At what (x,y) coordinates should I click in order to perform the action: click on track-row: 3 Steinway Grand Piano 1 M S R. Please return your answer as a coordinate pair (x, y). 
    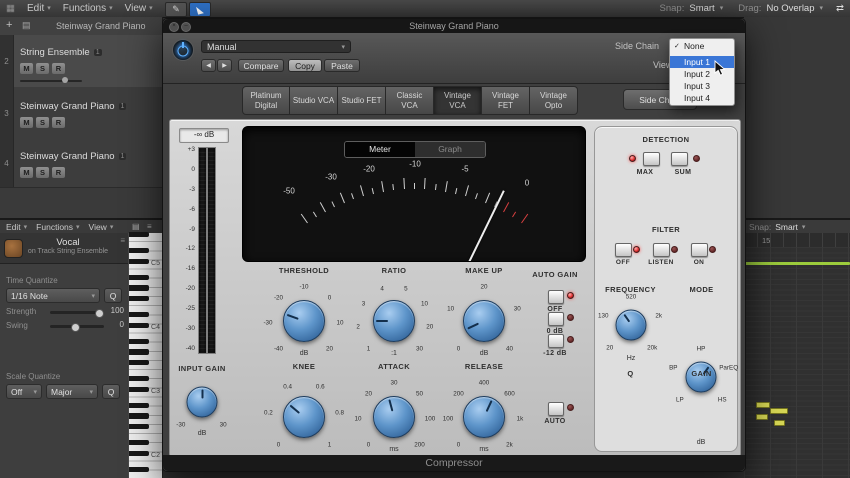
    Looking at the image, I should click on (81, 113).